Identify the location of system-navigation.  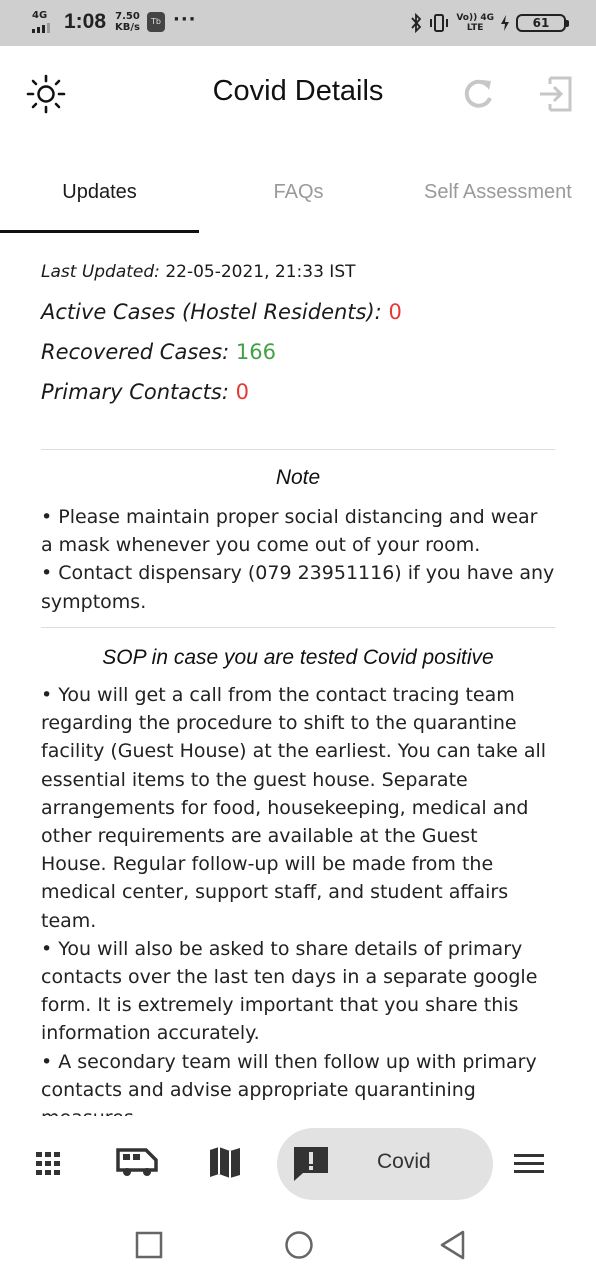
(298, 1246).